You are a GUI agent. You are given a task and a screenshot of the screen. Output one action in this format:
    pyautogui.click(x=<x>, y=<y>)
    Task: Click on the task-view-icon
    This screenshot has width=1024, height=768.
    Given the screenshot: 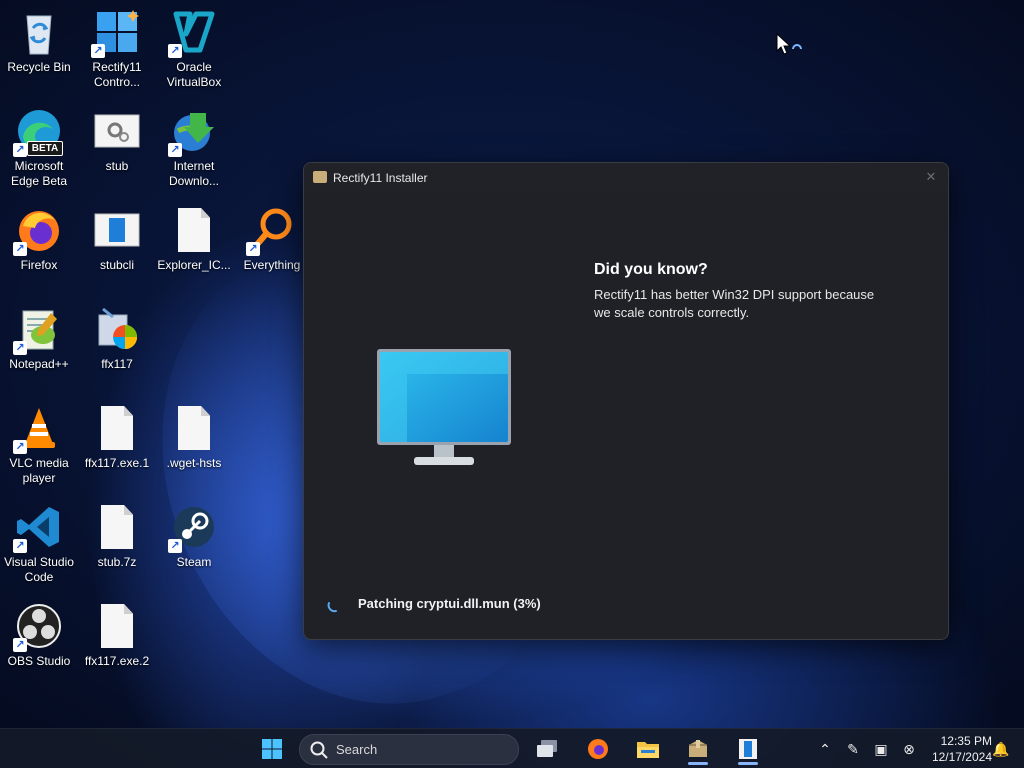 What is the action you would take?
    pyautogui.click(x=547, y=748)
    